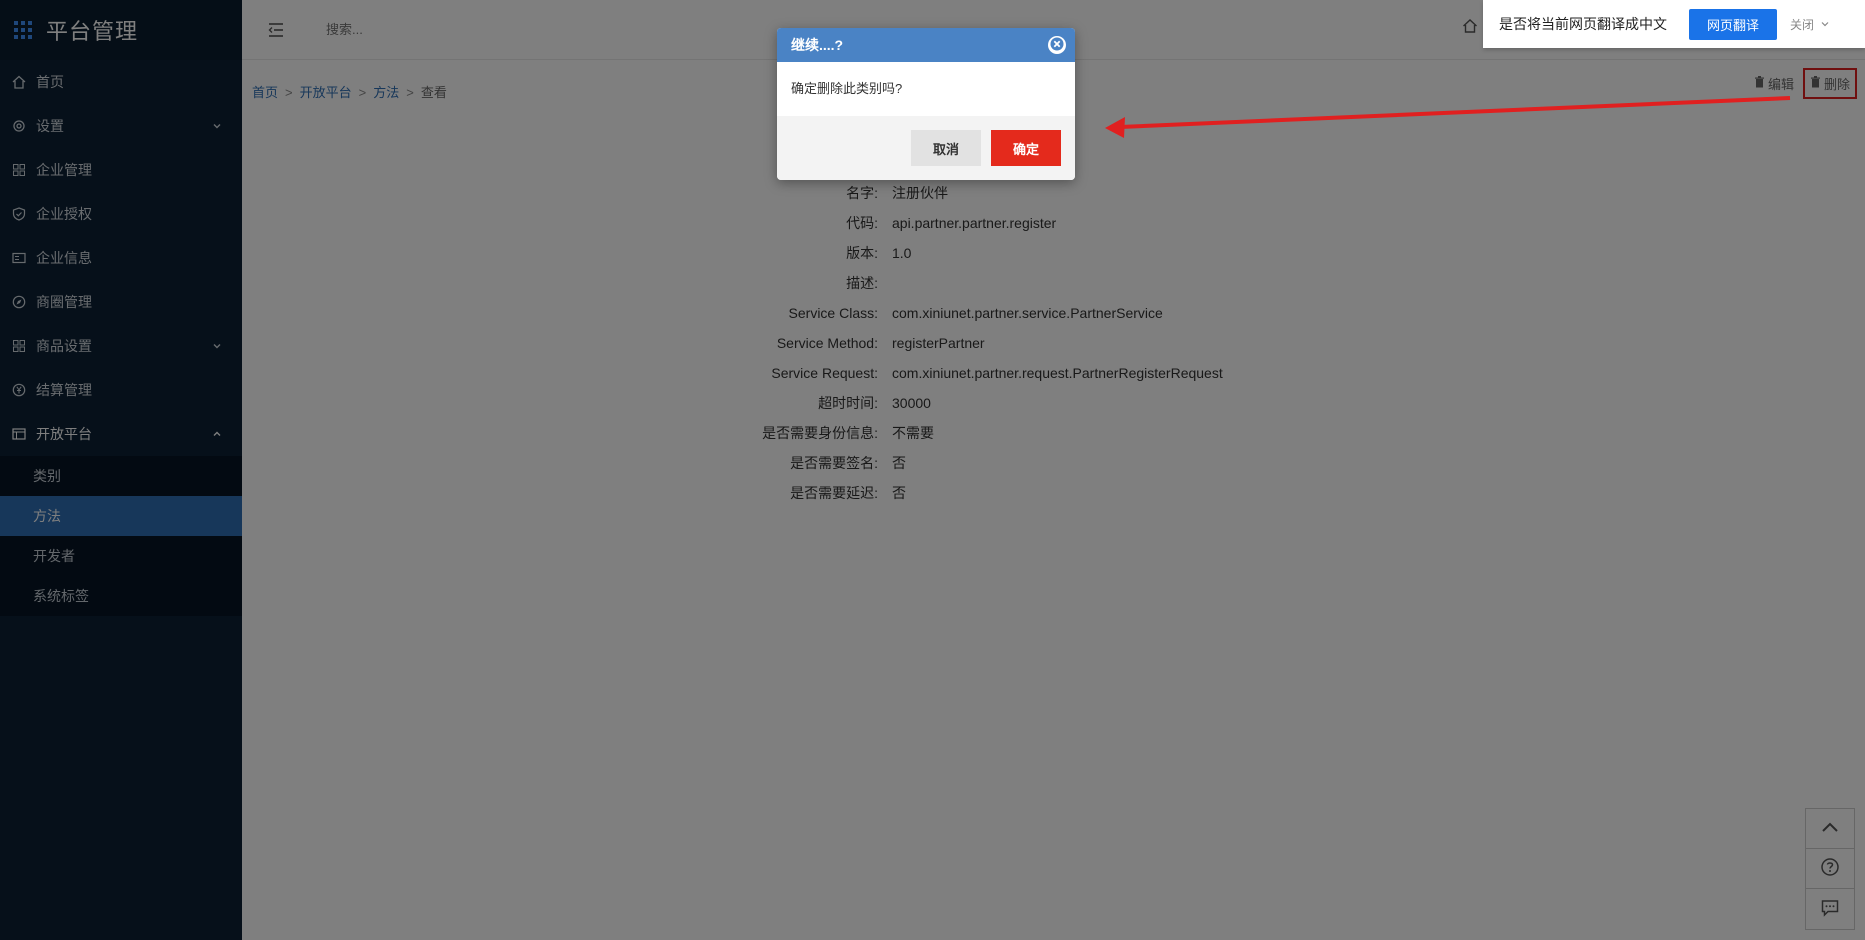  What do you see at coordinates (1026, 148) in the screenshot?
I see `confirm-button: 确定` at bounding box center [1026, 148].